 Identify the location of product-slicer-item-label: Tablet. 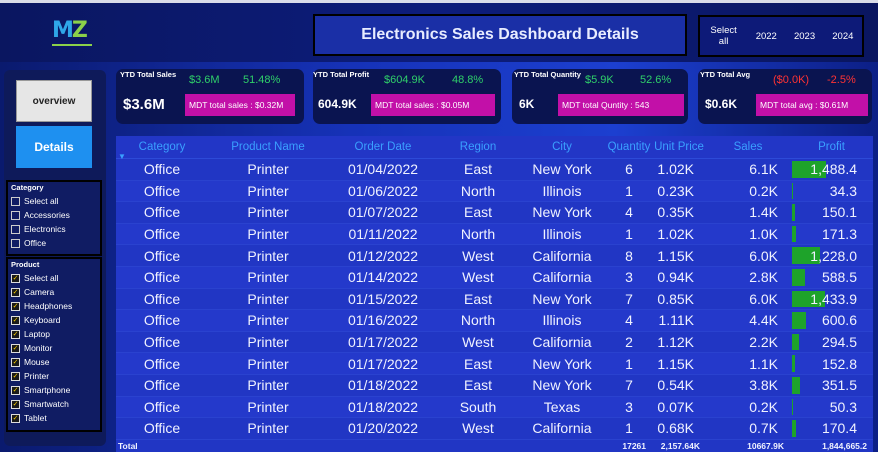
(35, 418).